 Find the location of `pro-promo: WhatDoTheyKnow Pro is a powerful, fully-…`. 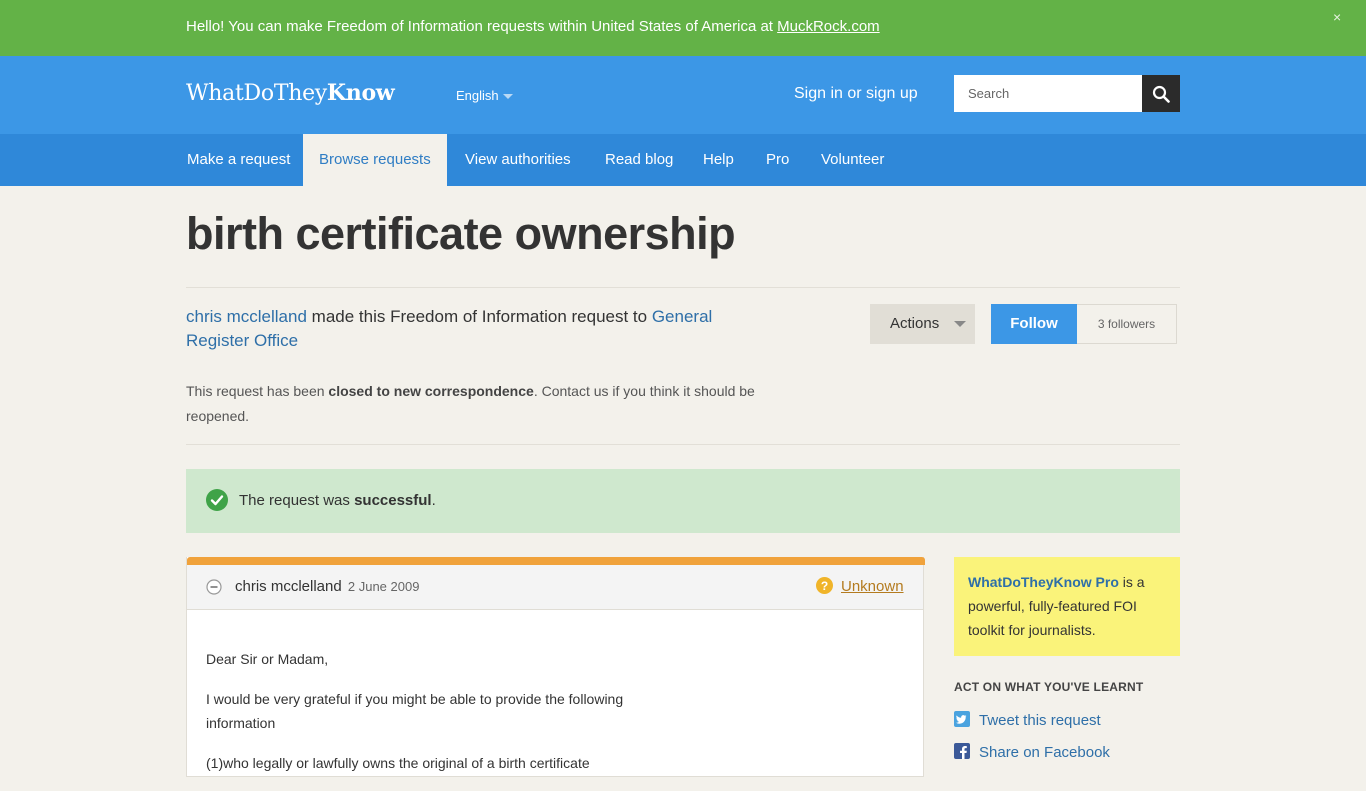

pro-promo: WhatDoTheyKnow Pro is a powerful, fully-… is located at coordinates (1067, 606).